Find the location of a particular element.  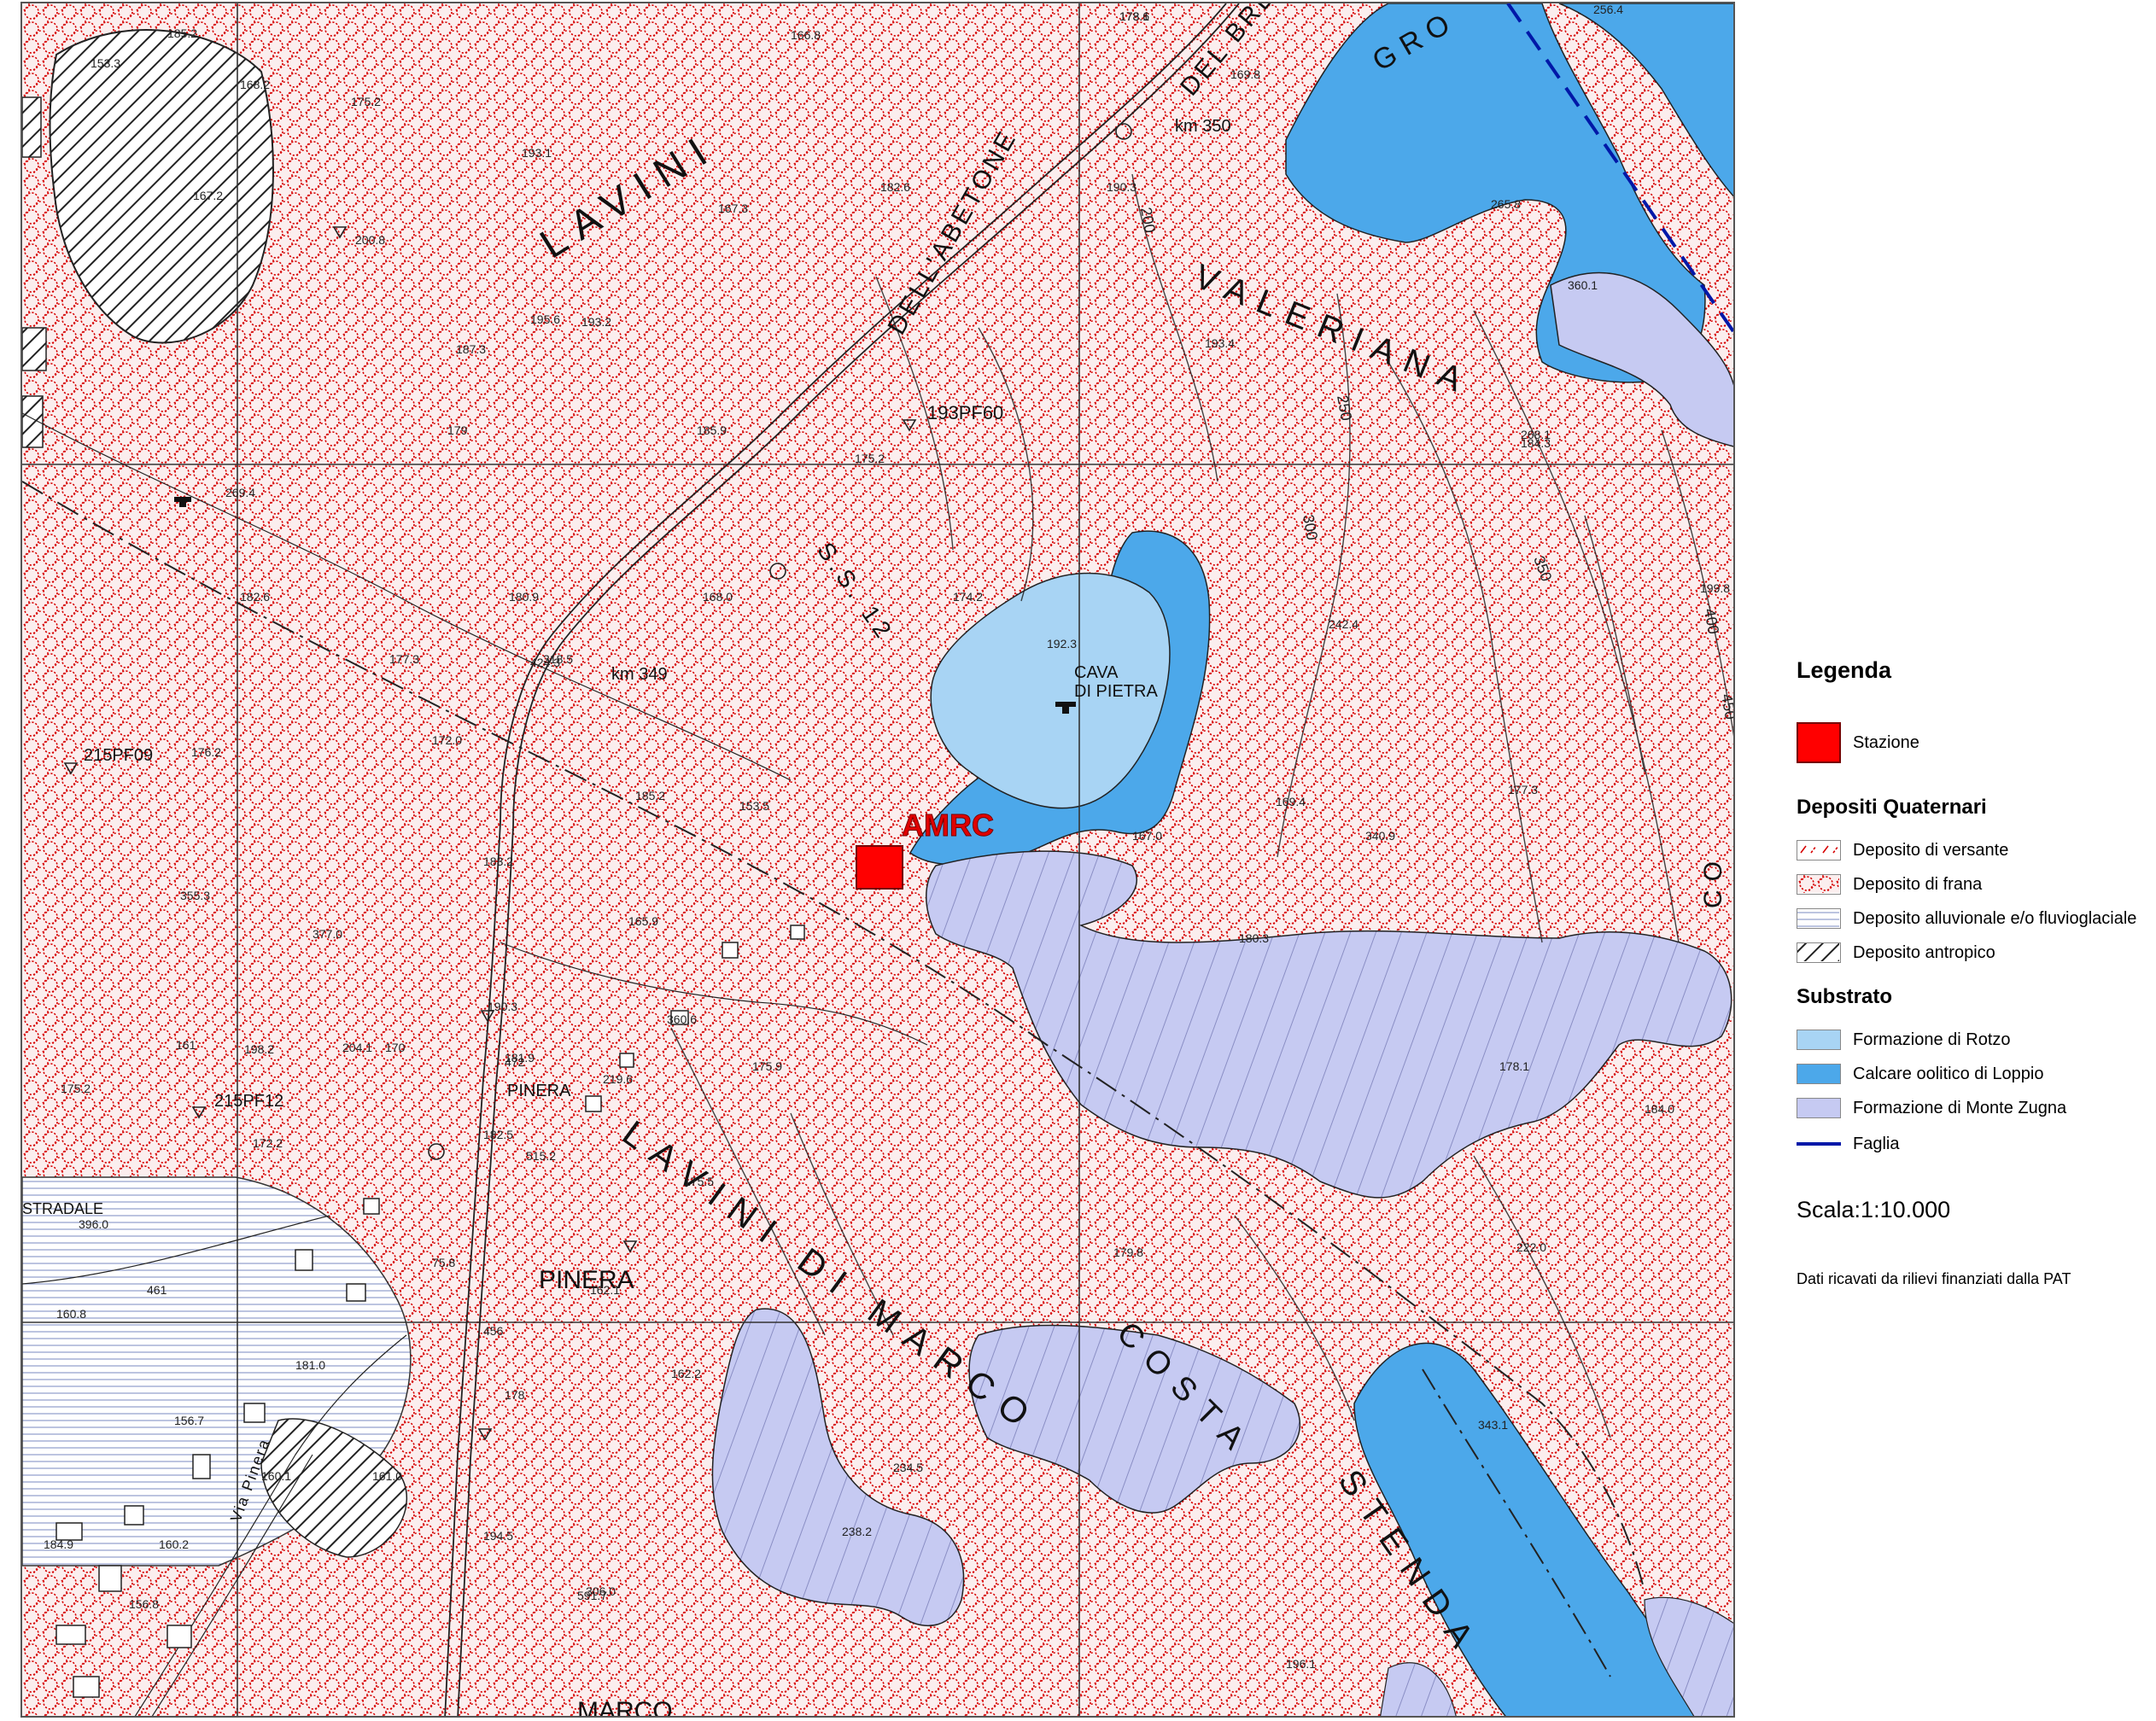

place-label-km350: km 350 is located at coordinates (1203, 126).